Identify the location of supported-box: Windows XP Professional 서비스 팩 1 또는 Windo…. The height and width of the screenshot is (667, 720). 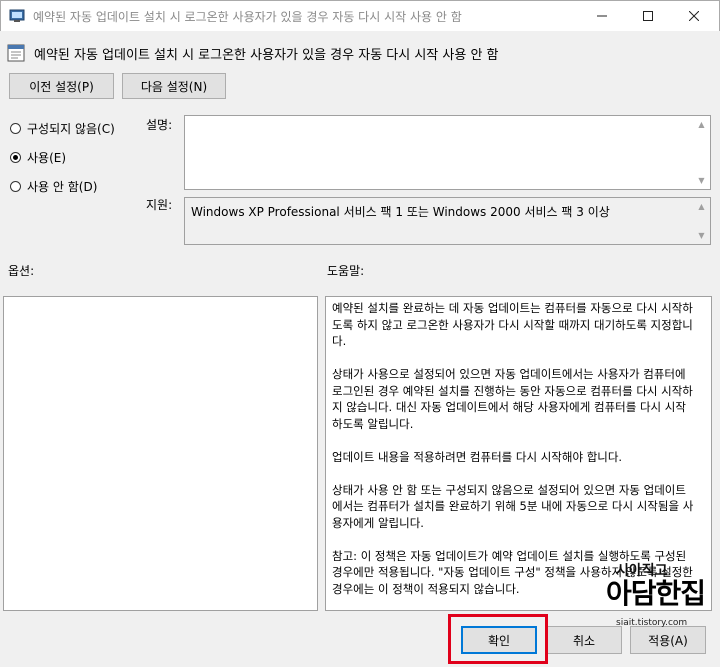
(447, 221).